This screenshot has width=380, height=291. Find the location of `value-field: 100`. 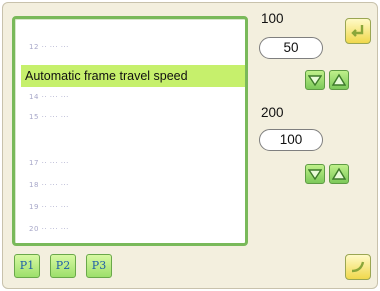

value-field: 100 is located at coordinates (291, 140).